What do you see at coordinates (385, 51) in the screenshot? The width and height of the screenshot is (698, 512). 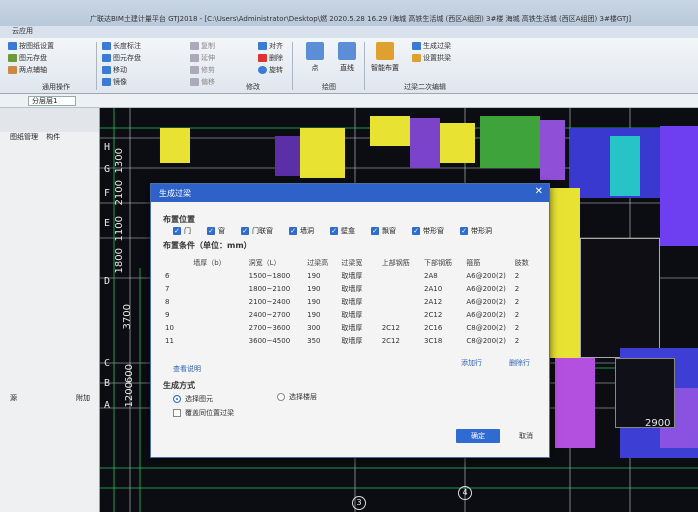 I see `smart-layout-icon` at bounding box center [385, 51].